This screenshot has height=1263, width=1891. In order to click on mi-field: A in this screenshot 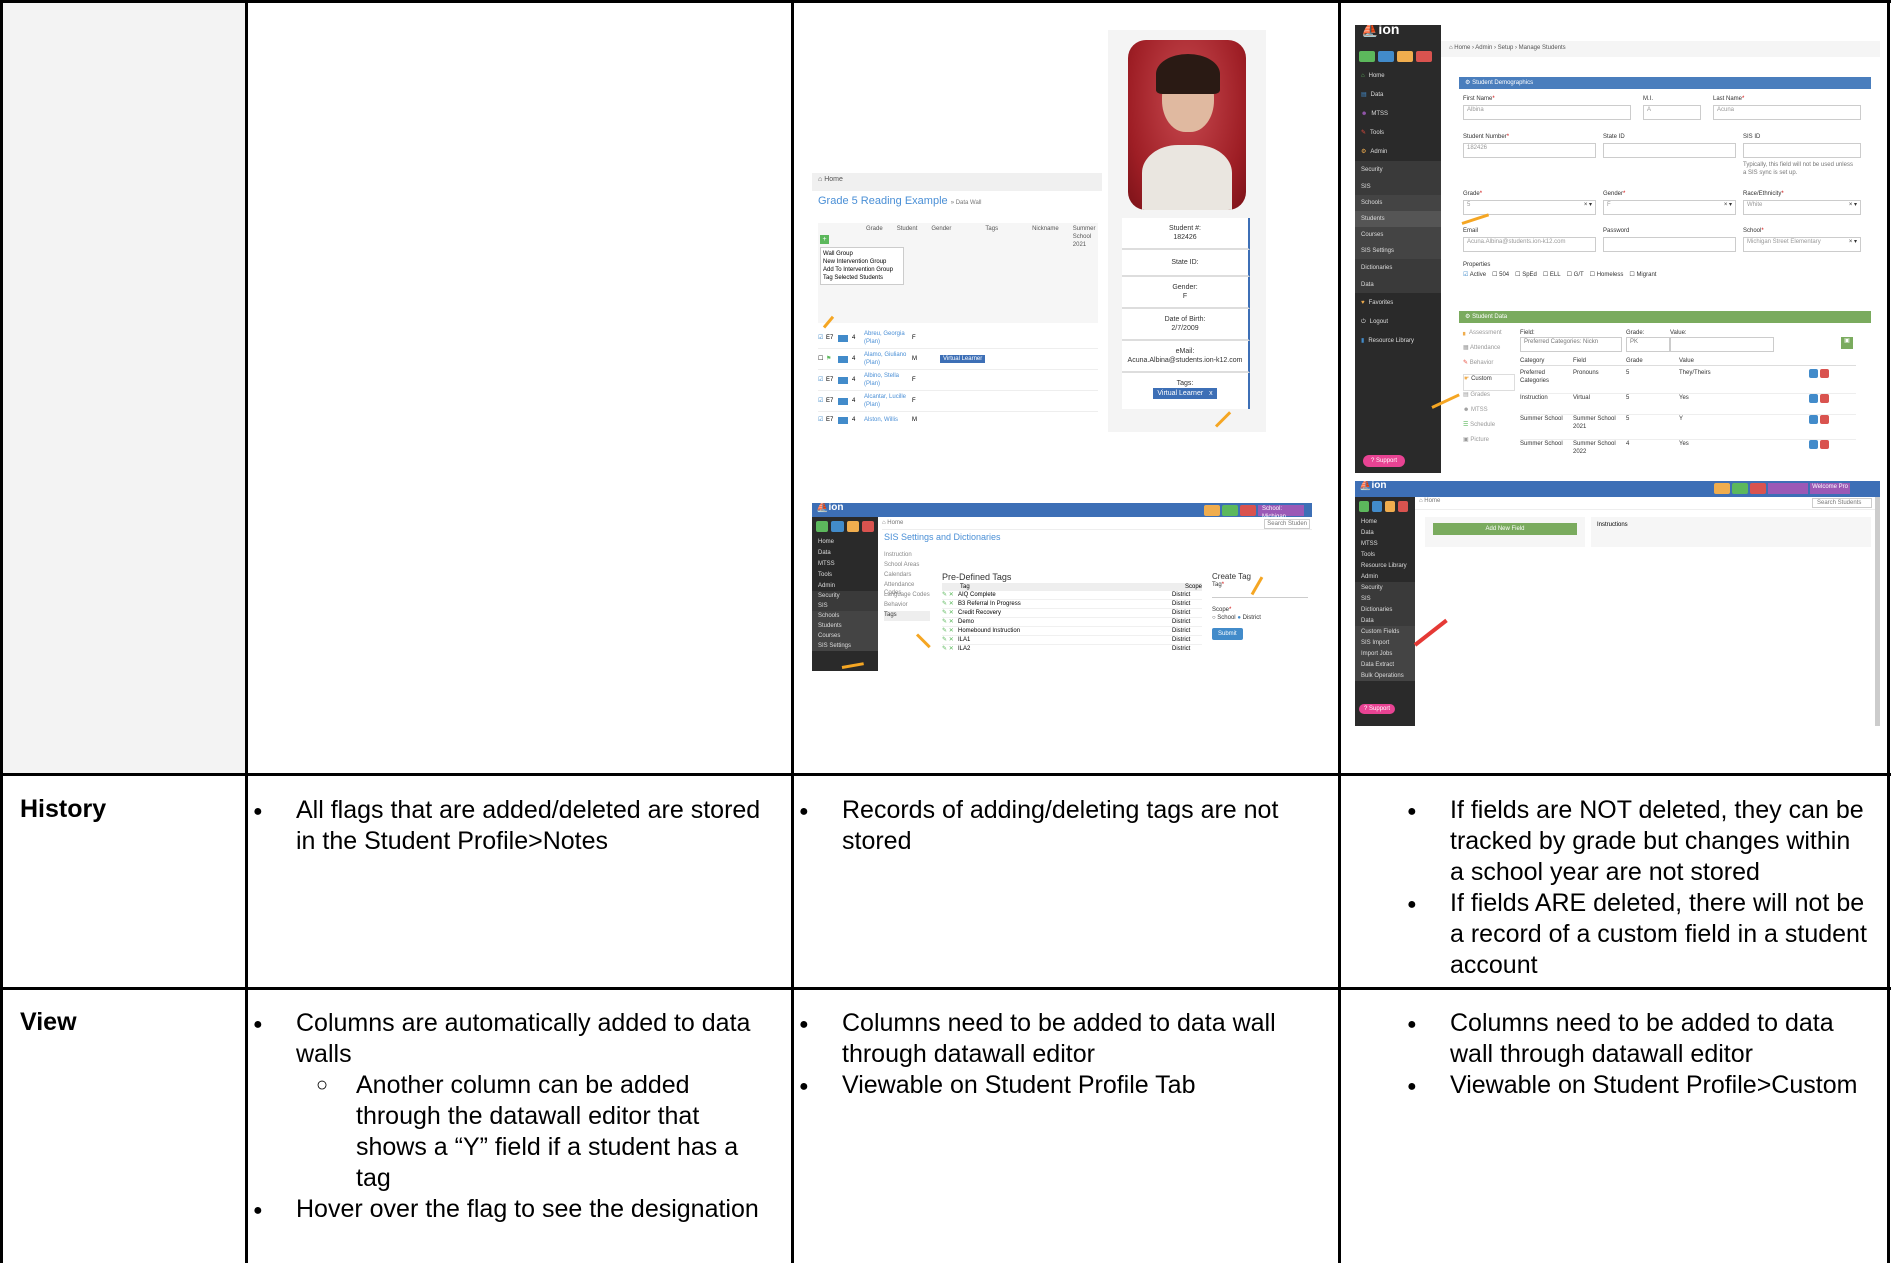, I will do `click(1672, 112)`.